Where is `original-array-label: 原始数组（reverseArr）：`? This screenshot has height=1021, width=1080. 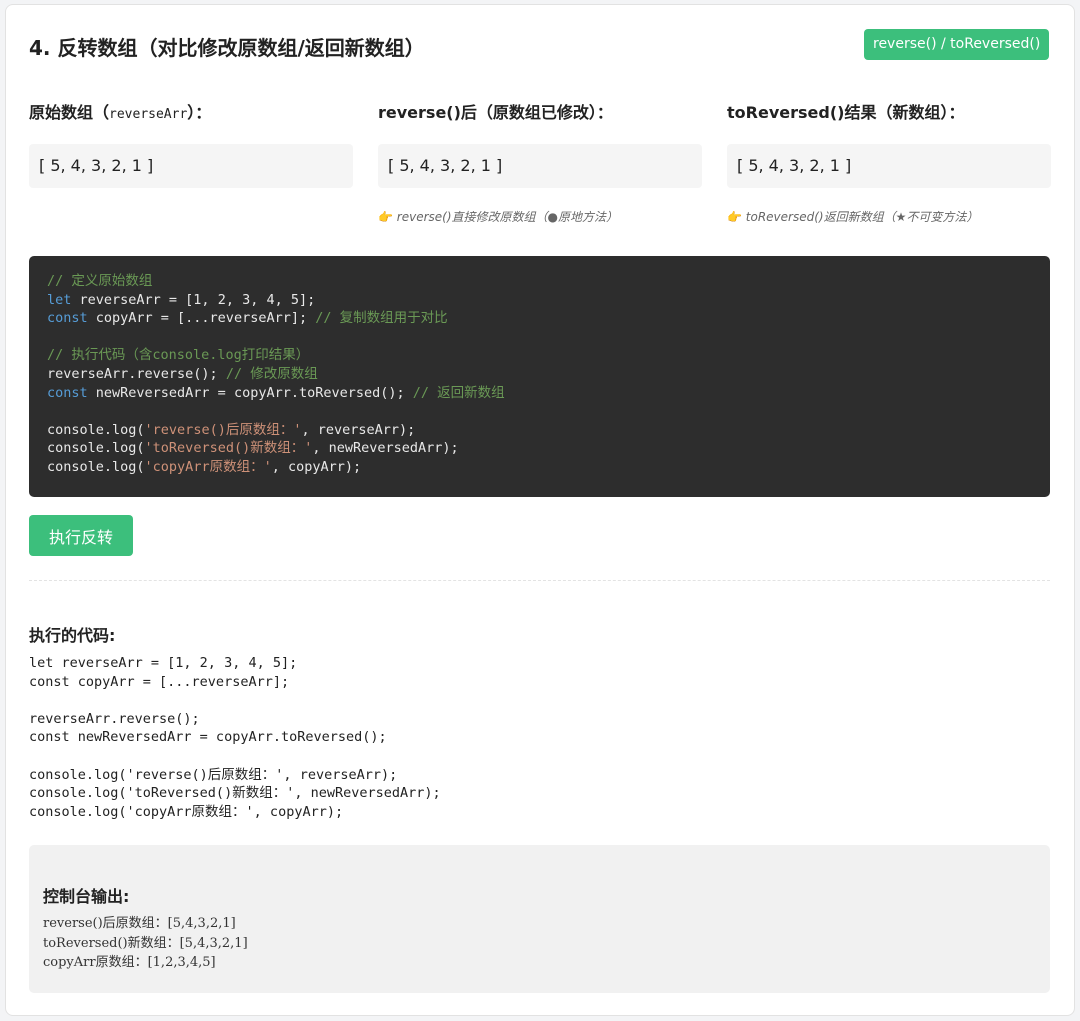 original-array-label: 原始数组（reverseArr）： is located at coordinates (120, 112).